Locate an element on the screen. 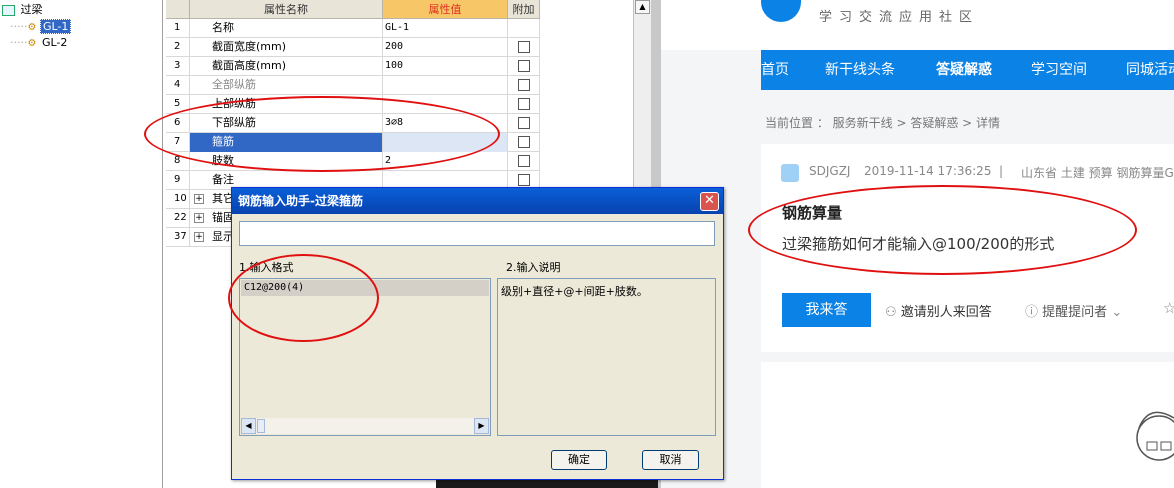  avatar is located at coordinates (790, 173).